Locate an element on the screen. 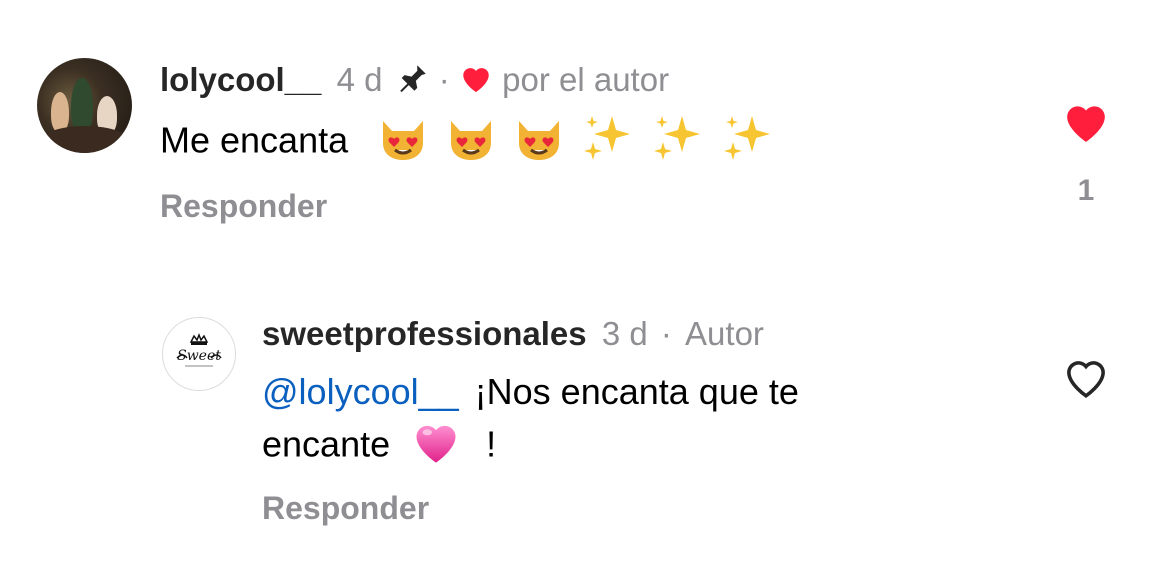 The height and width of the screenshot is (577, 1170). pin-icon is located at coordinates (413, 82).